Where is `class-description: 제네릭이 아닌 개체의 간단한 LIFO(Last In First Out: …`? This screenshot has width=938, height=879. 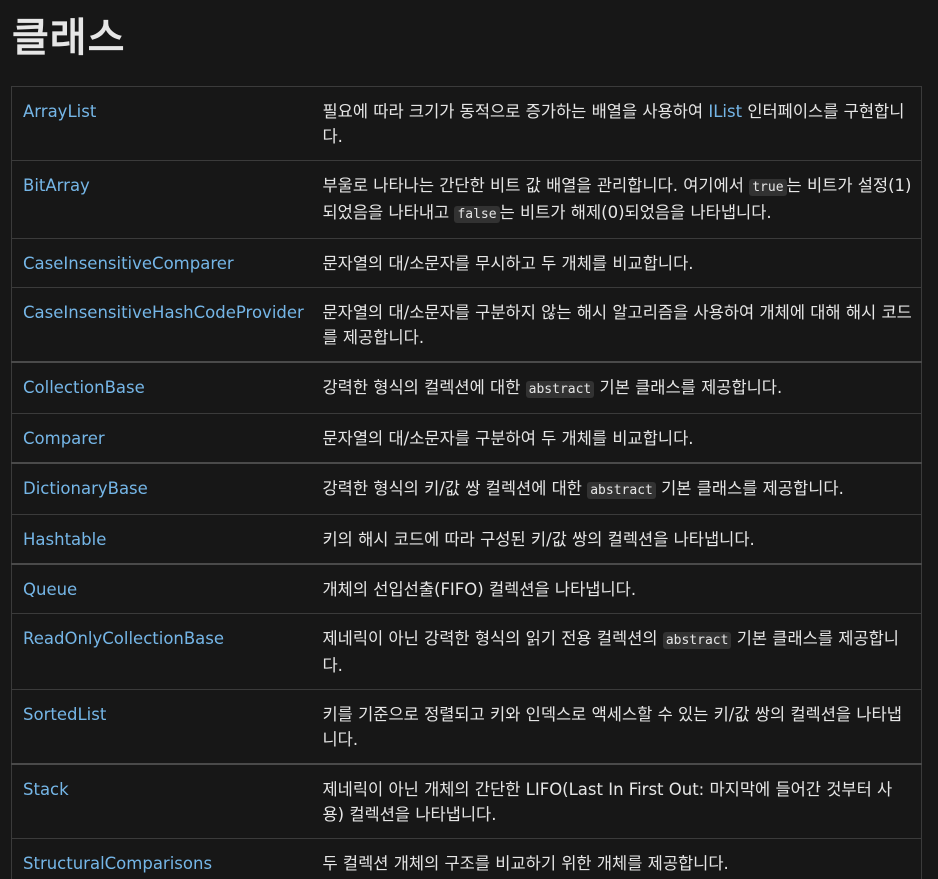 class-description: 제네릭이 아닌 개체의 간단한 LIFO(Last In First Out: … is located at coordinates (616, 801).